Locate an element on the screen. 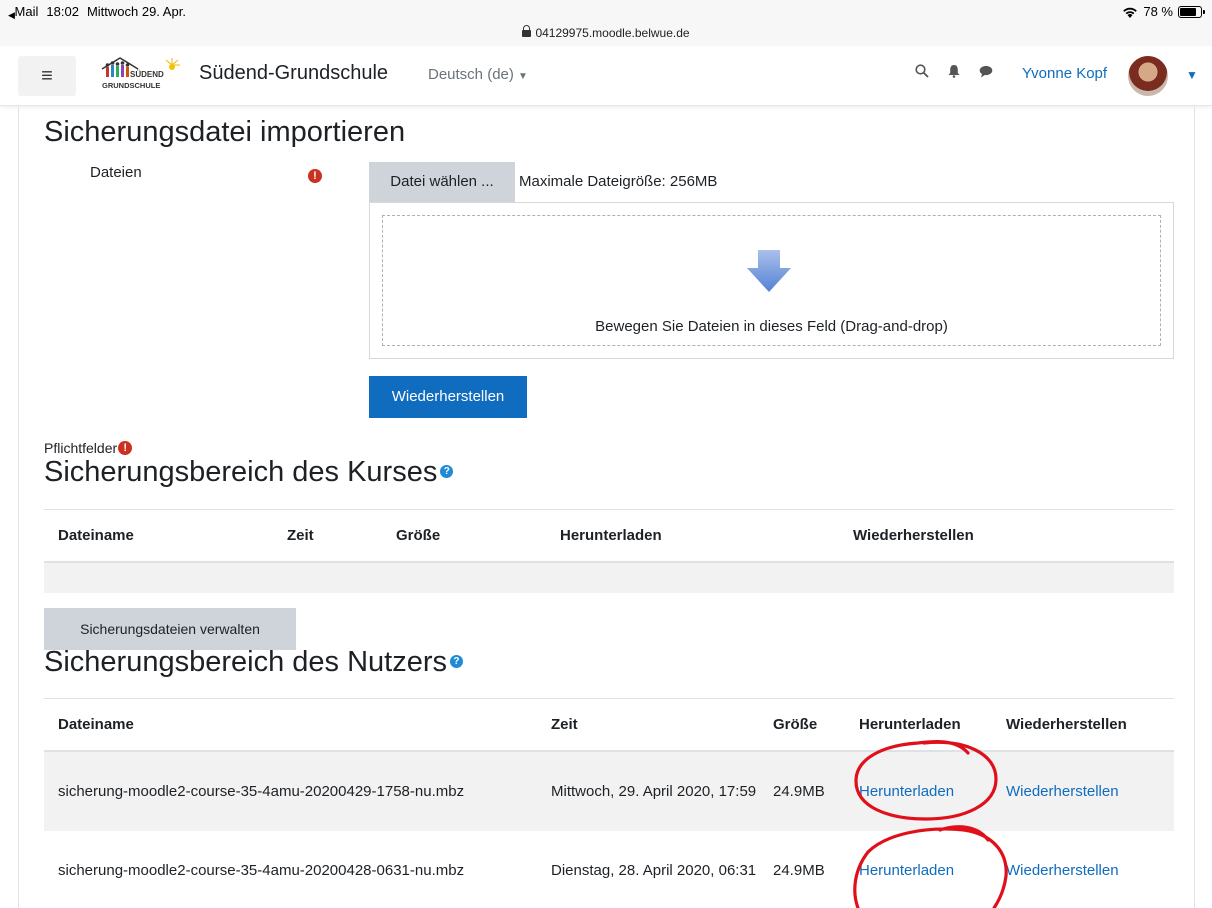 This screenshot has height=908, width=1212. menu-toggle-button: ≡ is located at coordinates (47, 76).